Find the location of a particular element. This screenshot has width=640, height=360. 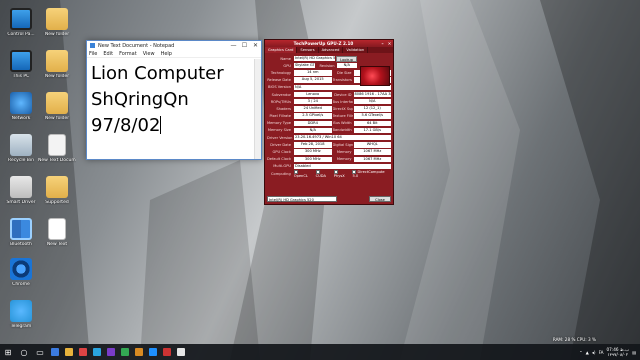

desktop-icon: Supported is located at coordinates (57, 190).